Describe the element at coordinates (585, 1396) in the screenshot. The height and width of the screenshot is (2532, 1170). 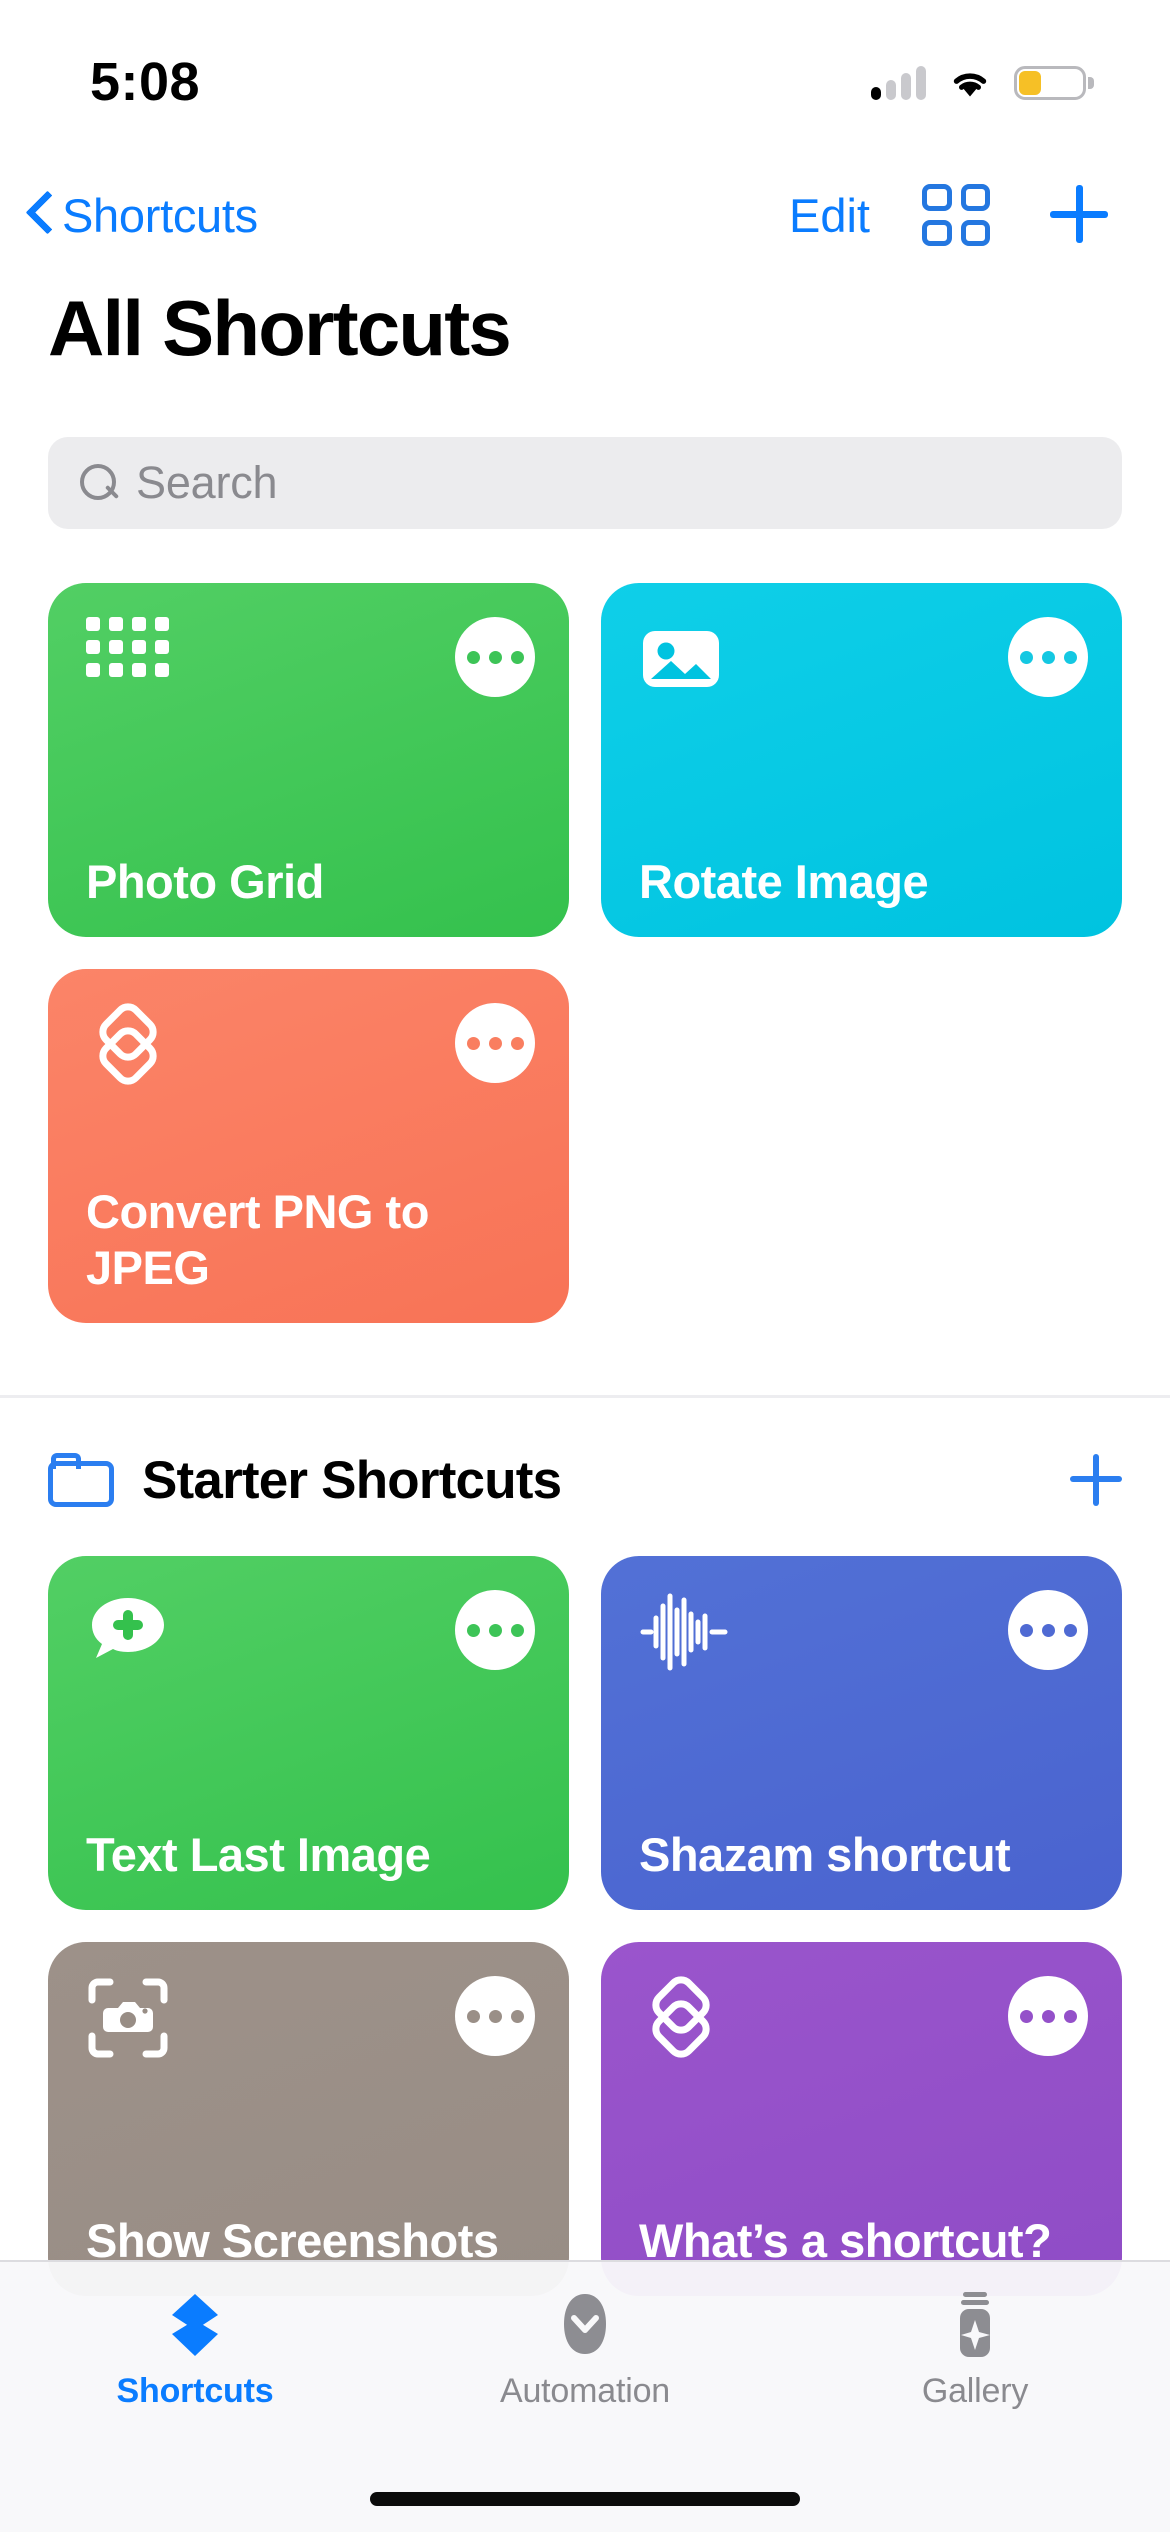
I see `section-divider` at that location.